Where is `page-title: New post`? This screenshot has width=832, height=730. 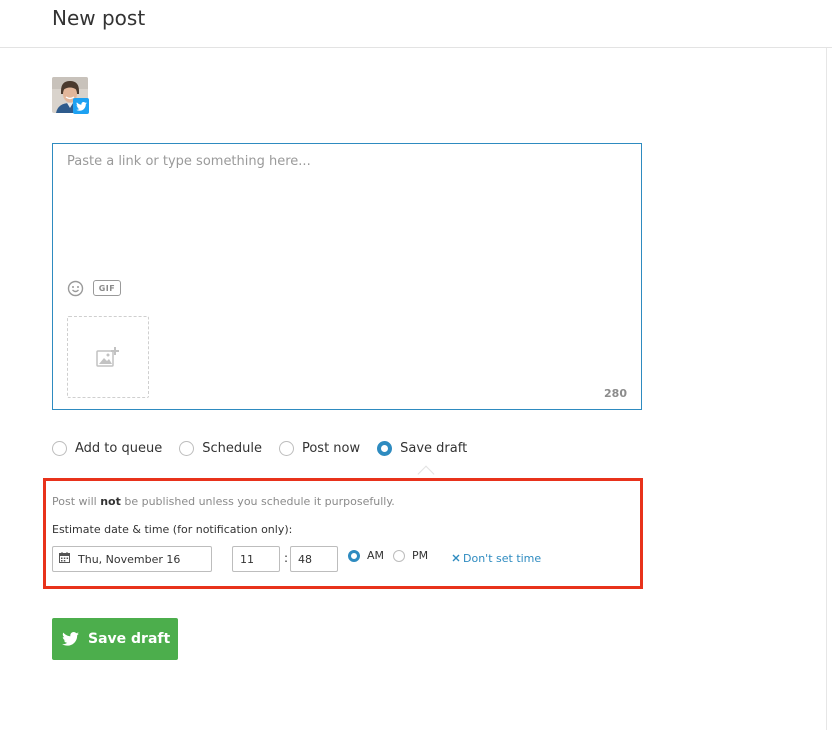 page-title: New post is located at coordinates (99, 18).